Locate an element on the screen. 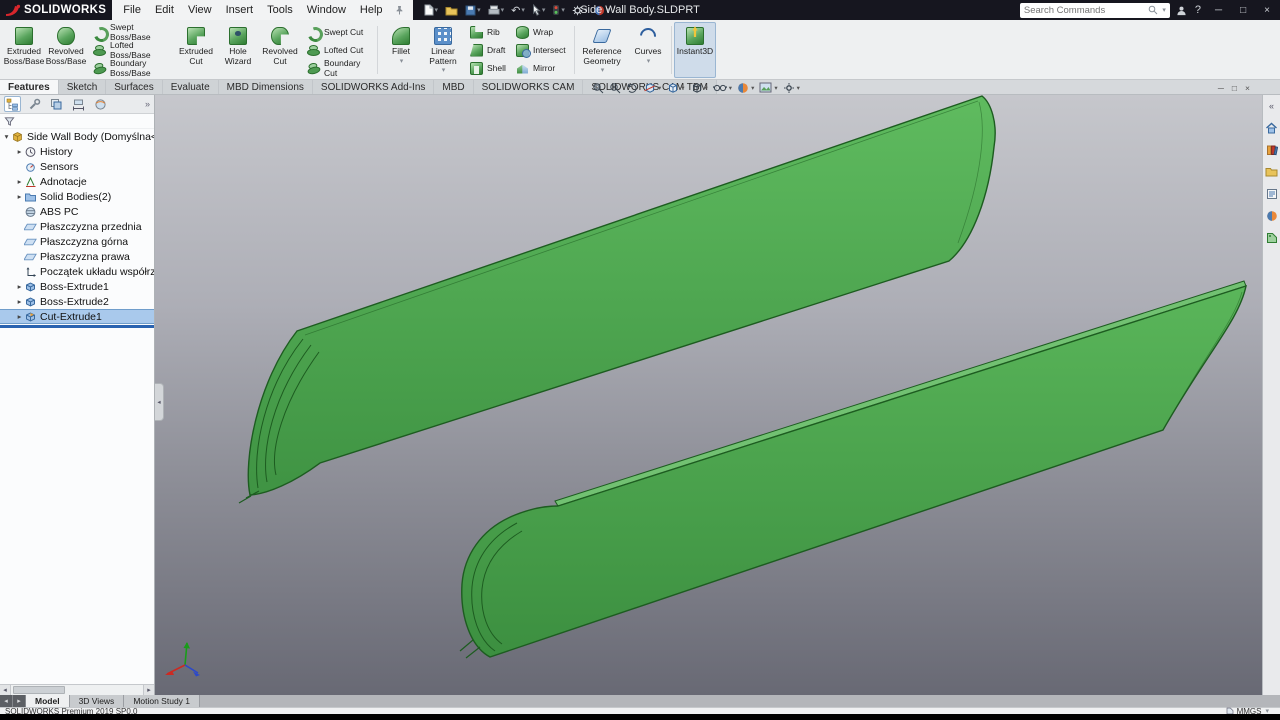 The width and height of the screenshot is (1280, 720). dimxpertmanager-tab is located at coordinates (78, 104).